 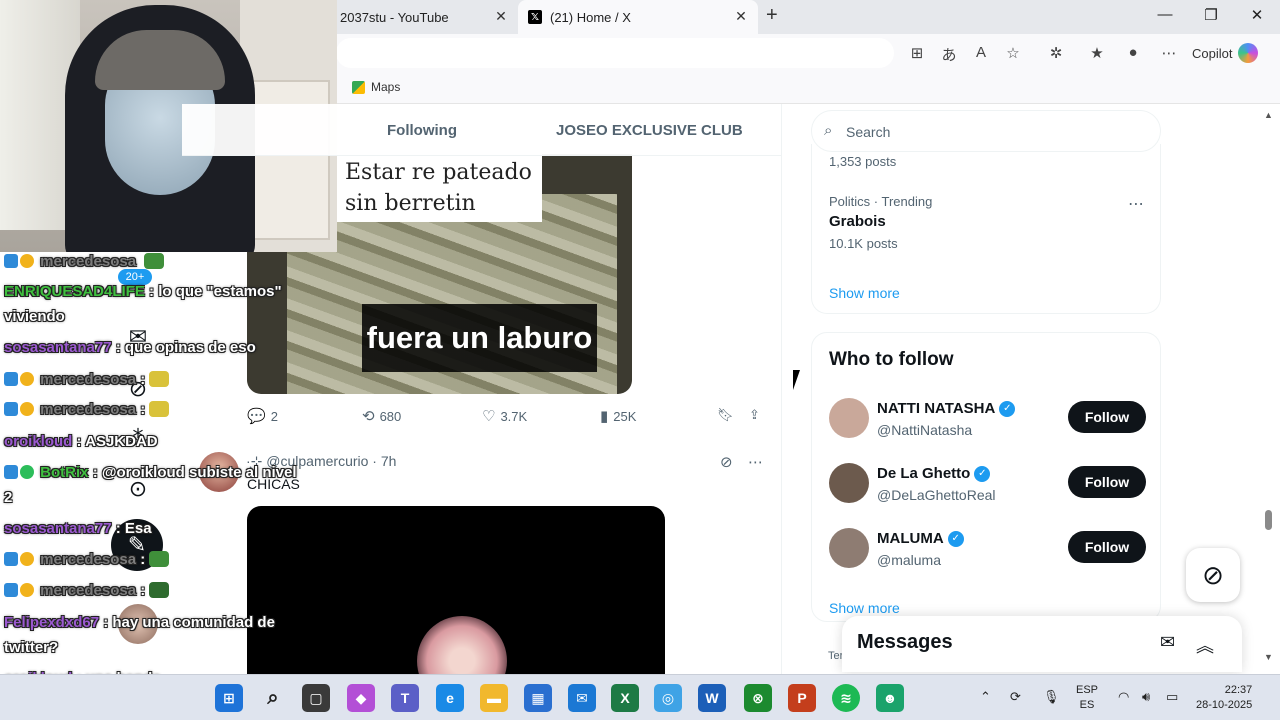 What do you see at coordinates (1268, 520) in the screenshot?
I see `scrollbar-thumb` at bounding box center [1268, 520].